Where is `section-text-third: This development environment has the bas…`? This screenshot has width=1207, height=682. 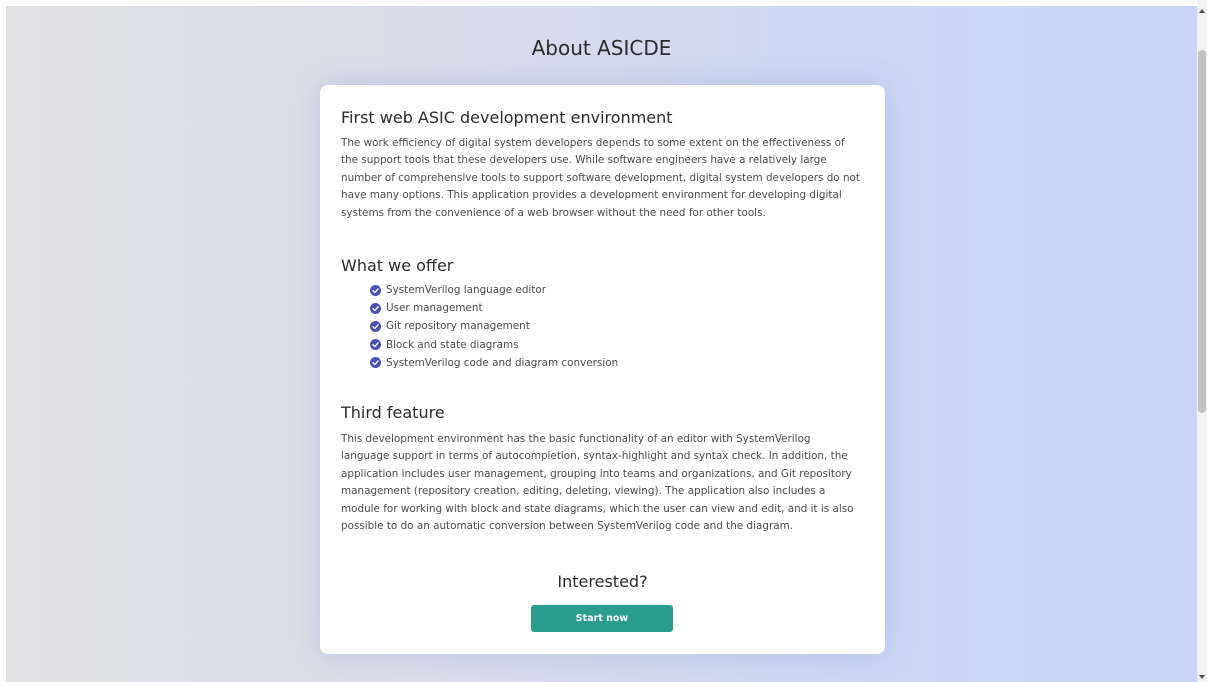
section-text-third: This development environment has the bas… is located at coordinates (597, 483).